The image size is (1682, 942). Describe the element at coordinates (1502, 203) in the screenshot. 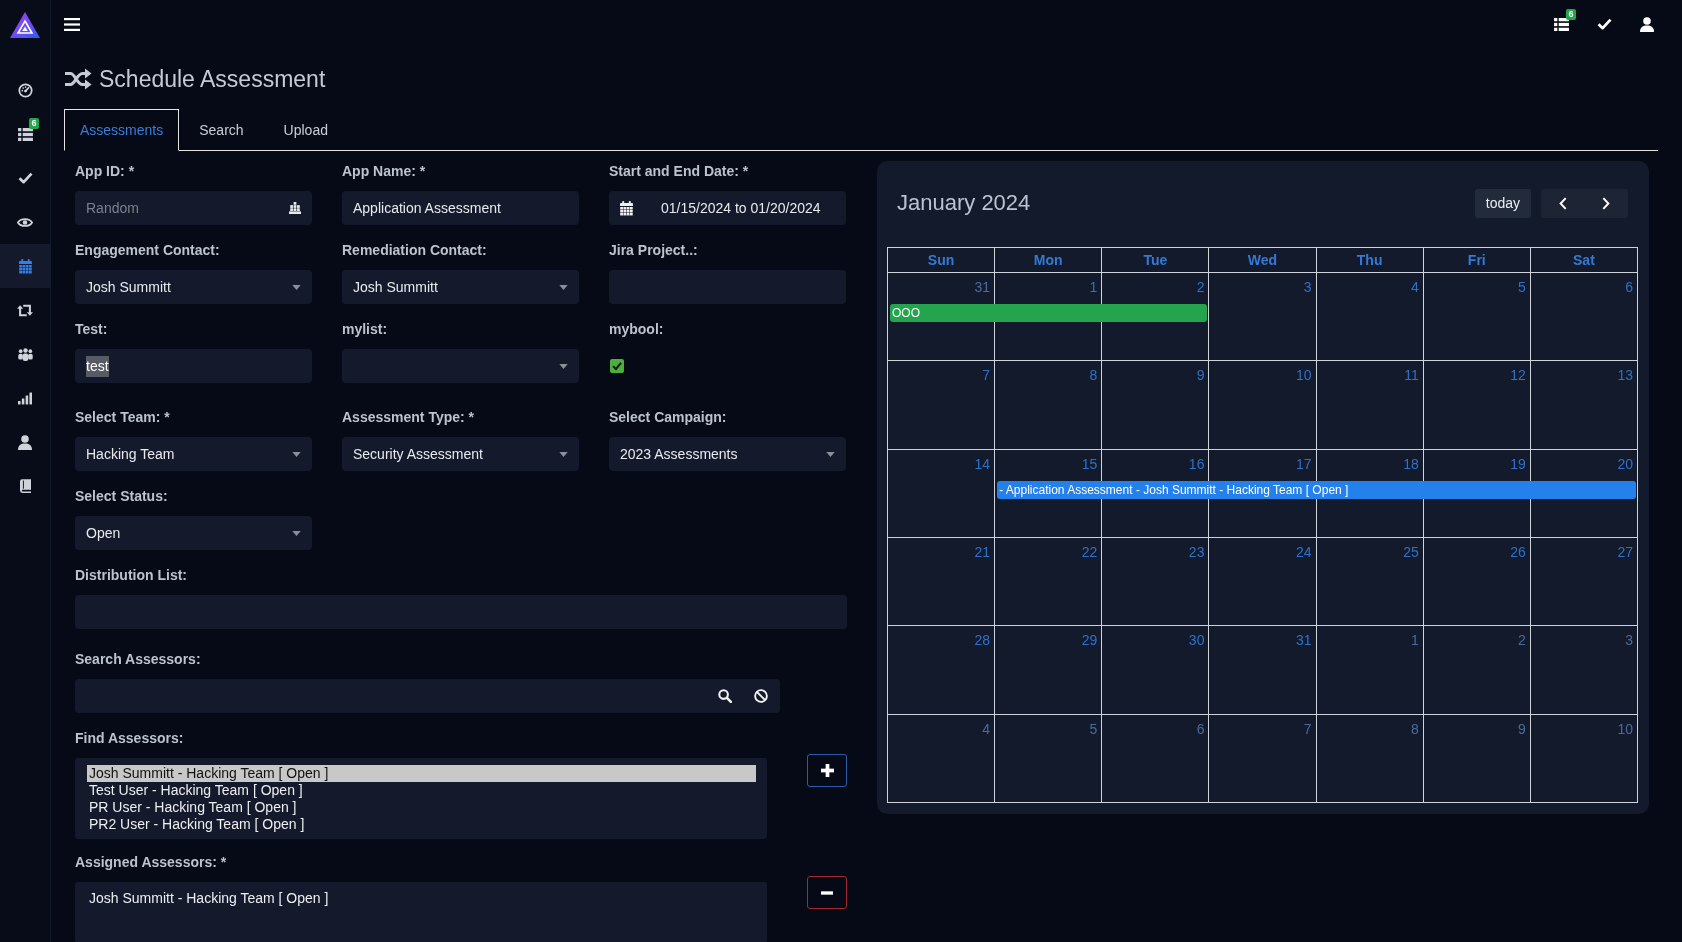

I see `today-button: today` at that location.